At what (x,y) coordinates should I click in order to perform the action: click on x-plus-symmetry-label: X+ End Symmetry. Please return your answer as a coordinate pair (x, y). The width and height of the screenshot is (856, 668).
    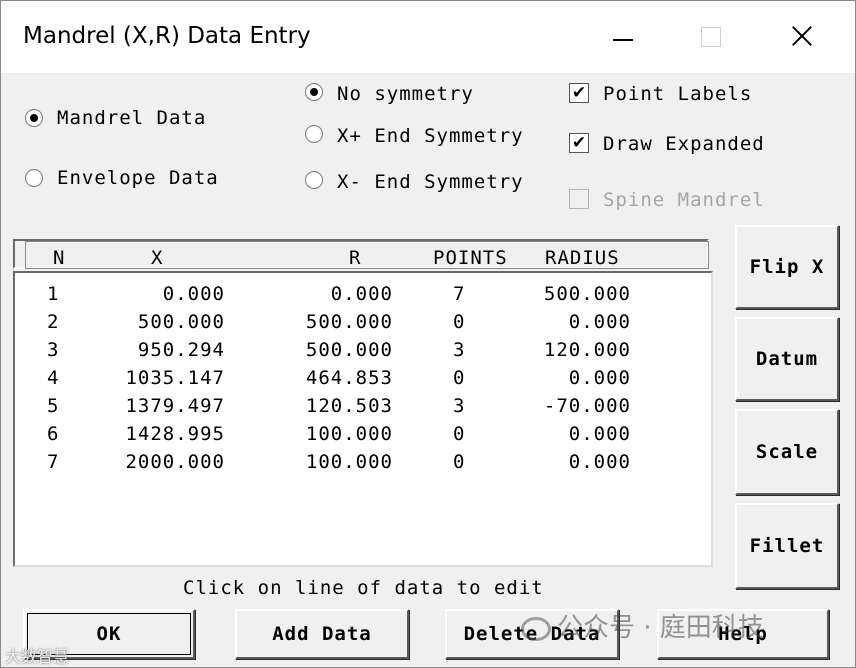
    Looking at the image, I should click on (430, 136).